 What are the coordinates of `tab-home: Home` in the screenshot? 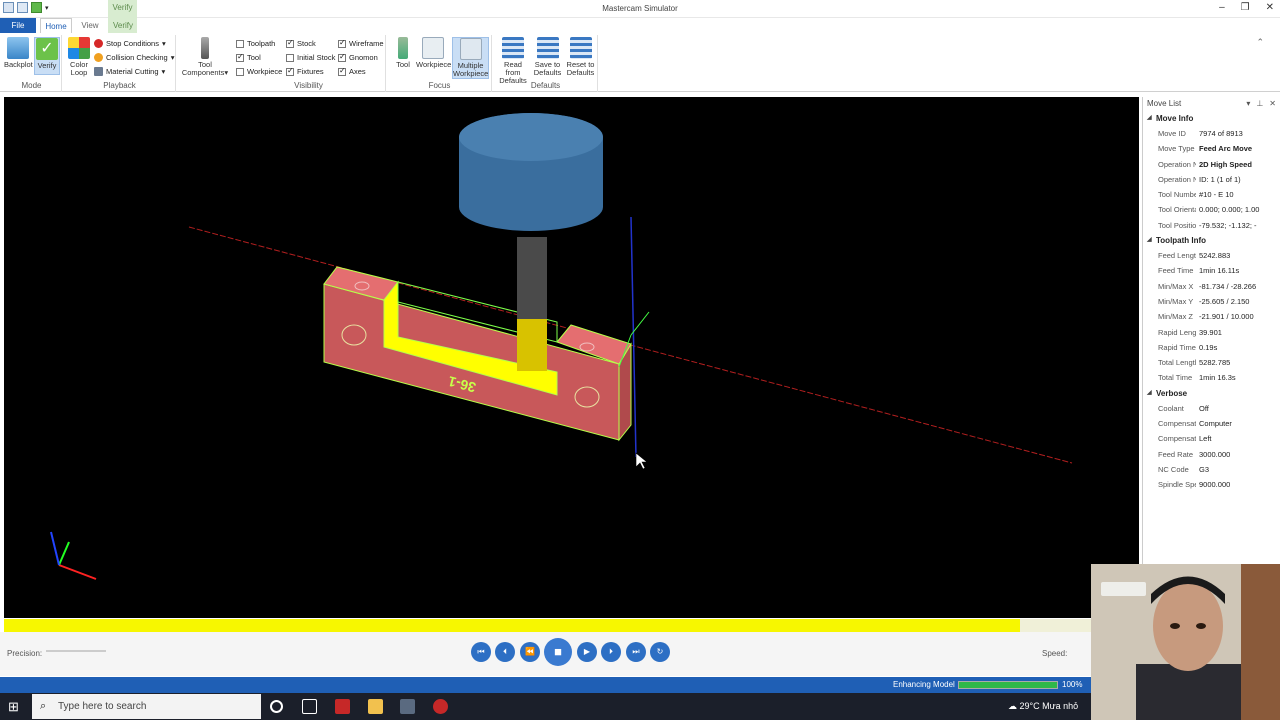 It's located at (56, 25).